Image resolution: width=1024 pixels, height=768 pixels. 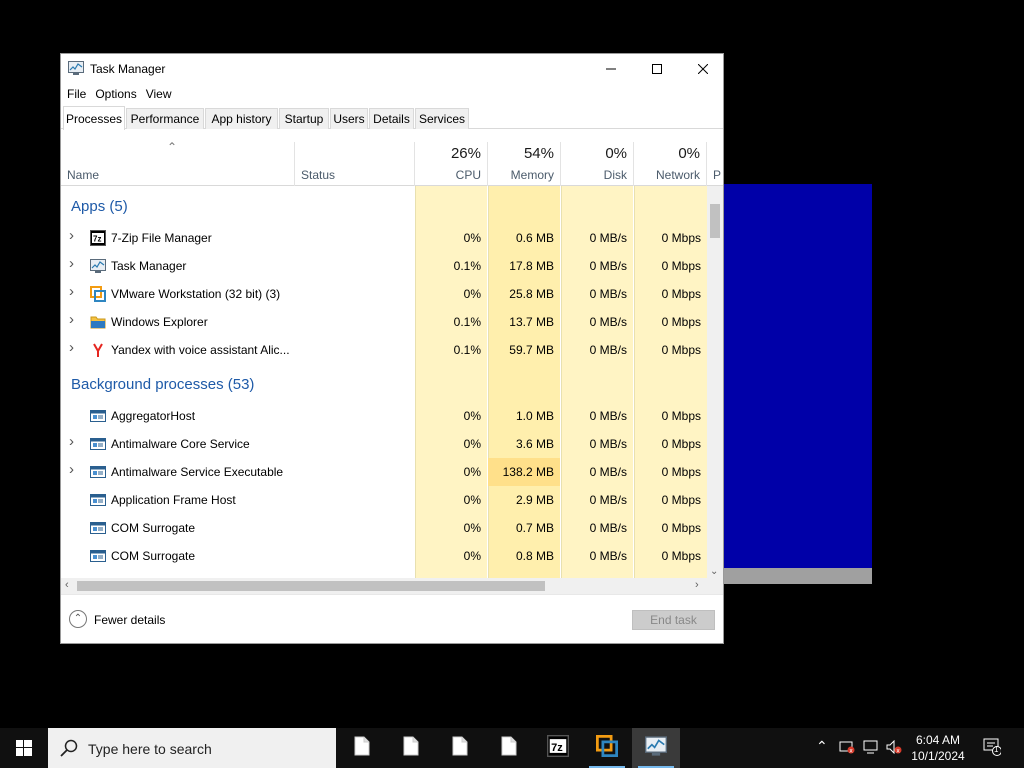 I want to click on taskbar-app-7zip-icon: 7z, so click(x=558, y=748).